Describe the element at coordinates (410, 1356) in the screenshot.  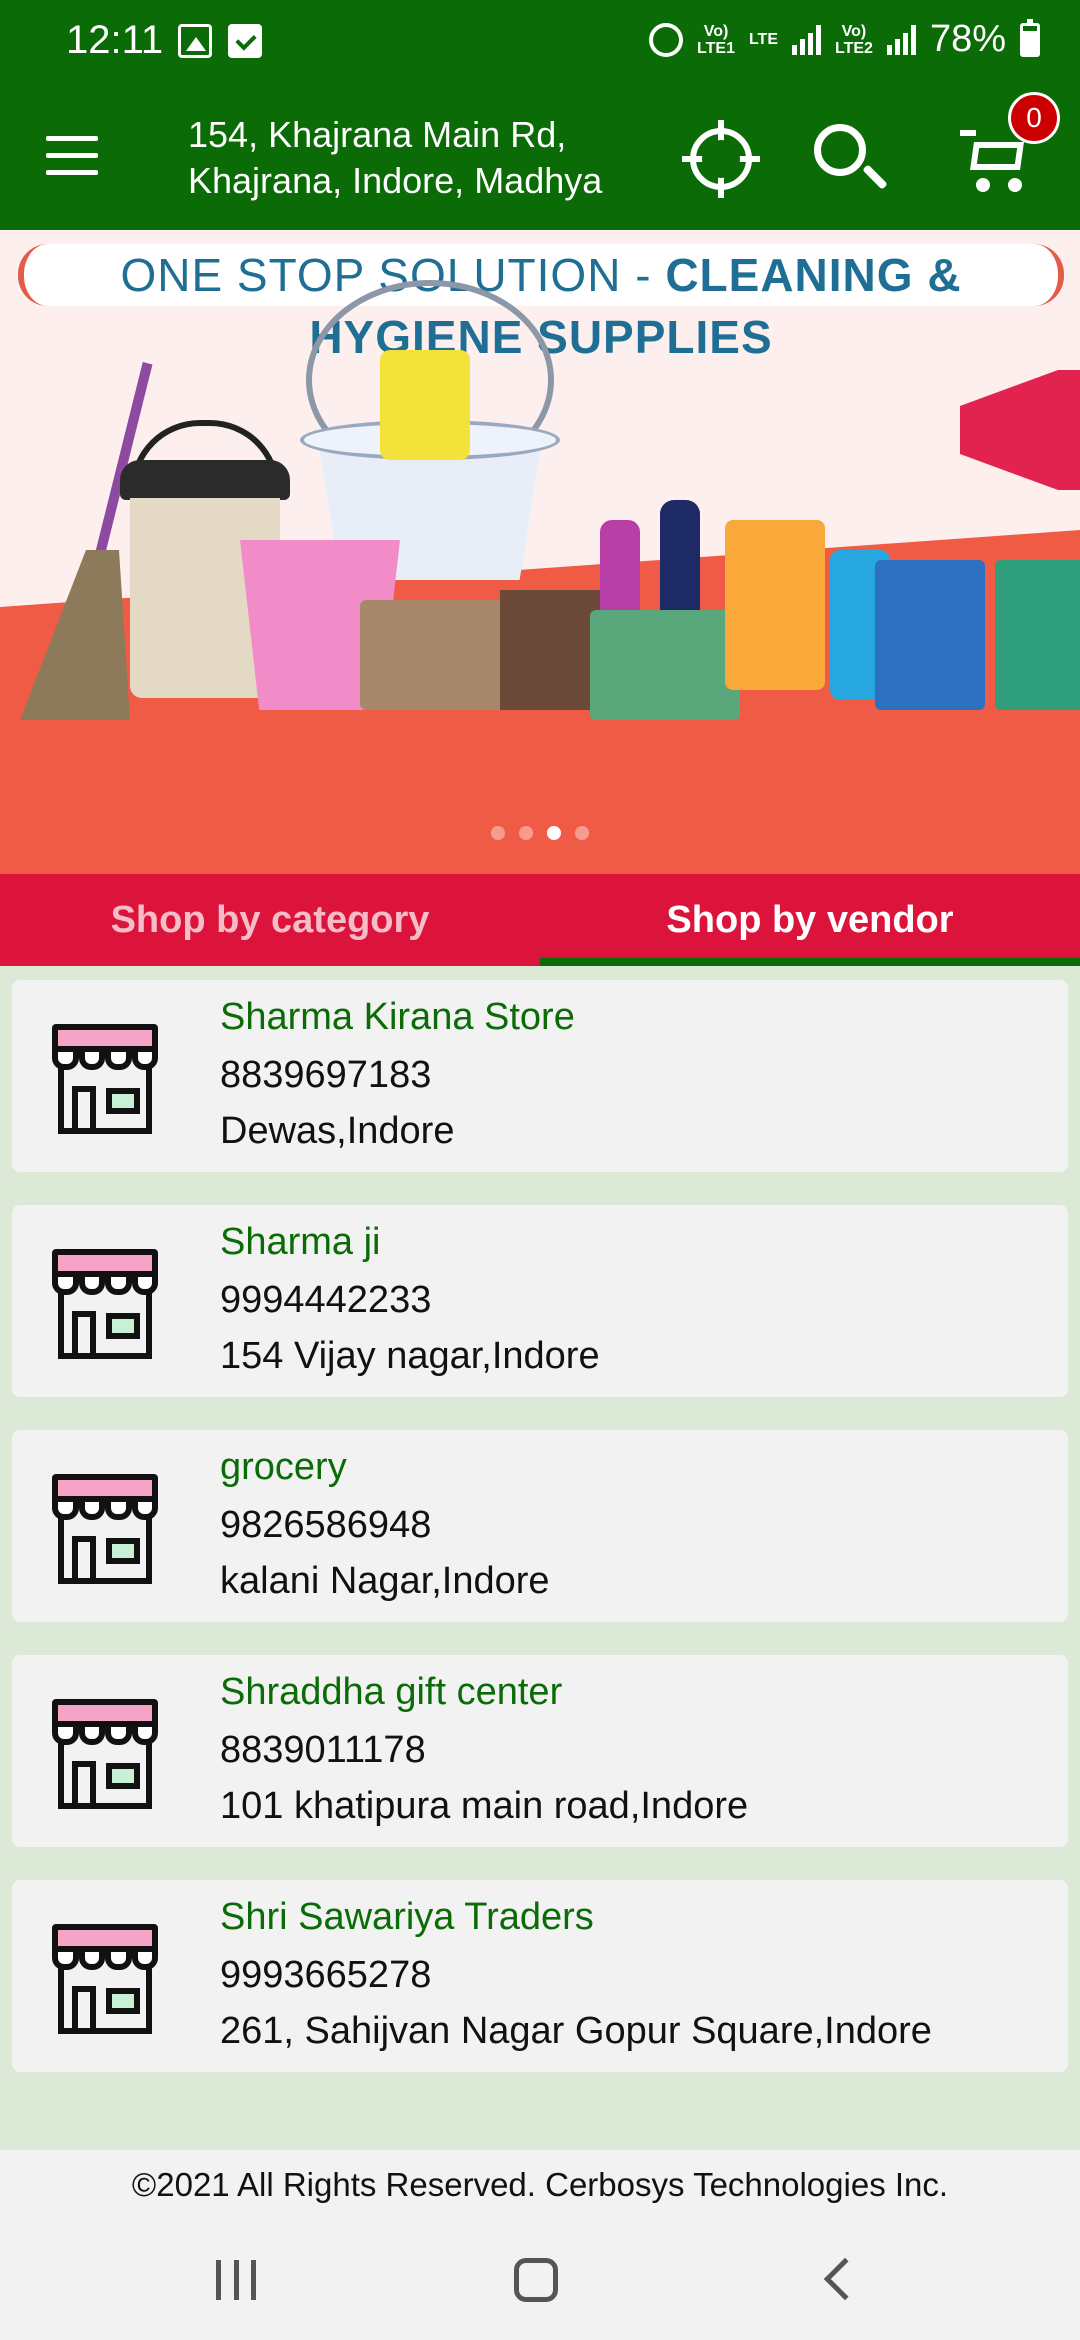
I see `vendor-address: 154 Vijay nagar,Indore` at that location.